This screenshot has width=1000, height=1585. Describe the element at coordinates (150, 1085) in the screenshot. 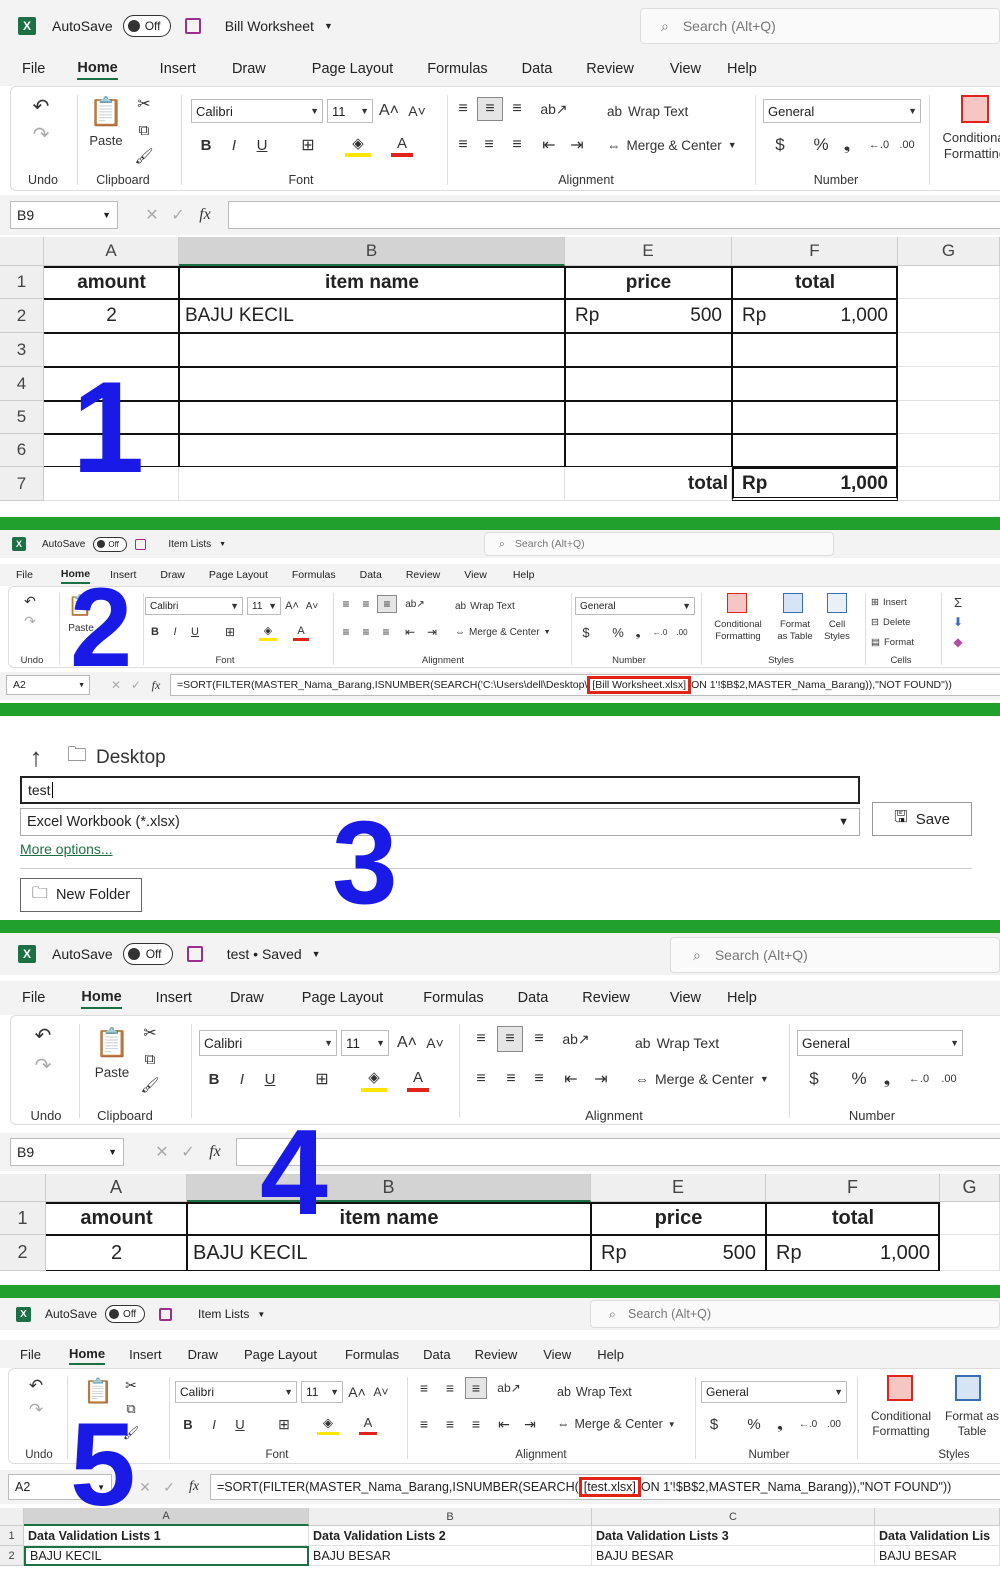

I see `format-painter-icon: 🖌` at that location.